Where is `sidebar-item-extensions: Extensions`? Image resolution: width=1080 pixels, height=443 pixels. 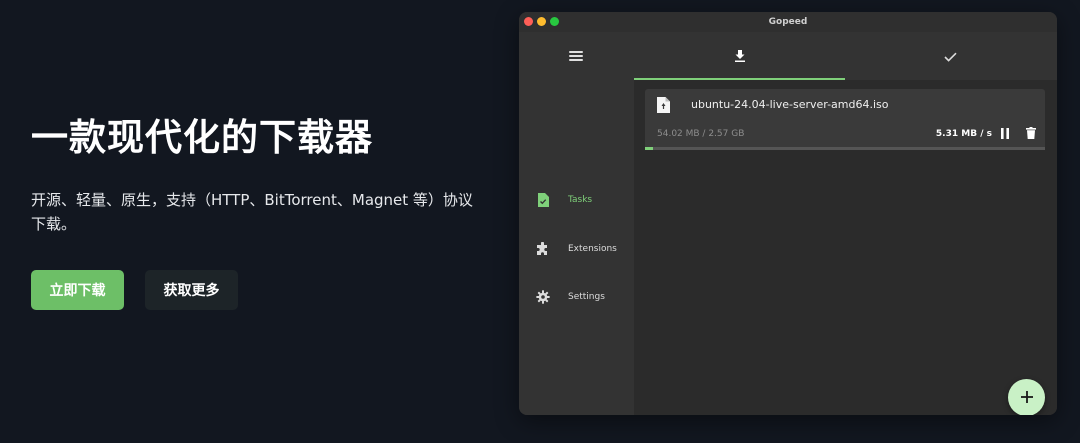
sidebar-item-extensions: Extensions is located at coordinates (583, 249).